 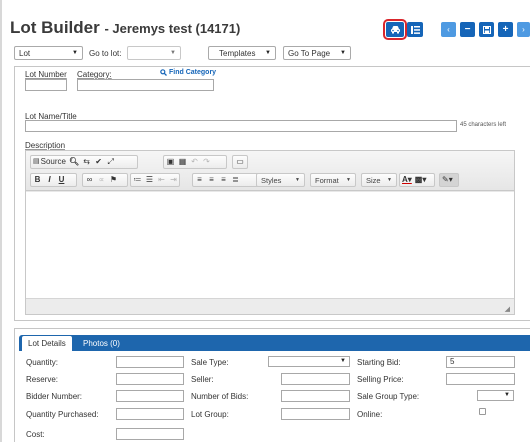 I want to click on lot-group-label: Lot Group:, so click(x=210, y=414).